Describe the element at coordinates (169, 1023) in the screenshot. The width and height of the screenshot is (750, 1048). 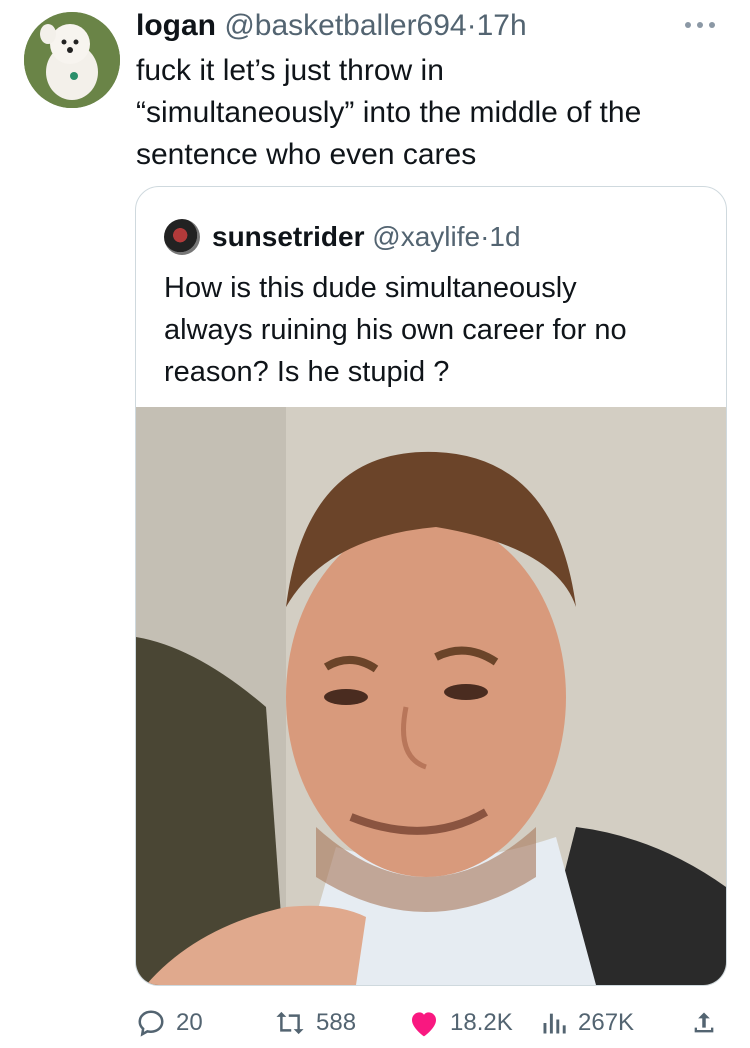
I see `reply-button: 20` at that location.